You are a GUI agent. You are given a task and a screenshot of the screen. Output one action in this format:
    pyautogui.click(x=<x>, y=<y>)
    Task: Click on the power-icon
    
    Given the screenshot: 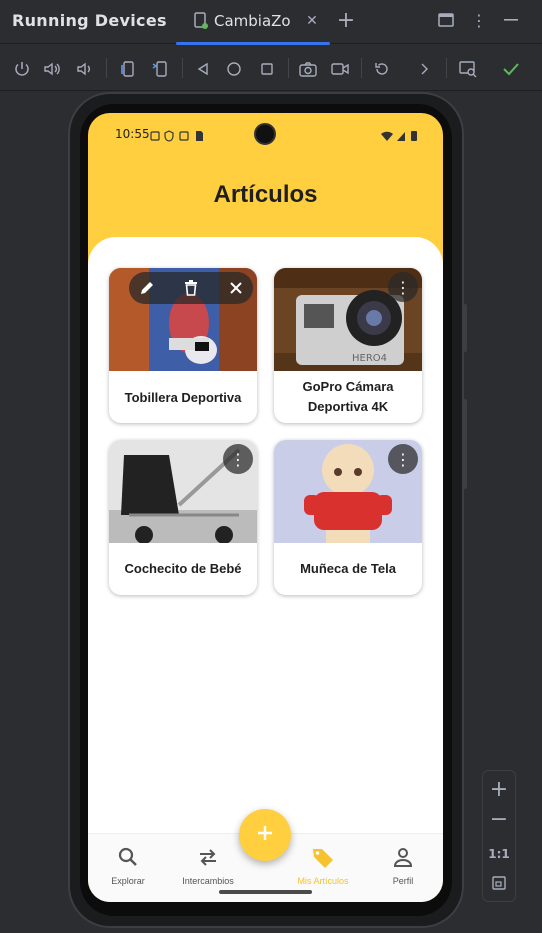 What is the action you would take?
    pyautogui.click(x=22, y=69)
    